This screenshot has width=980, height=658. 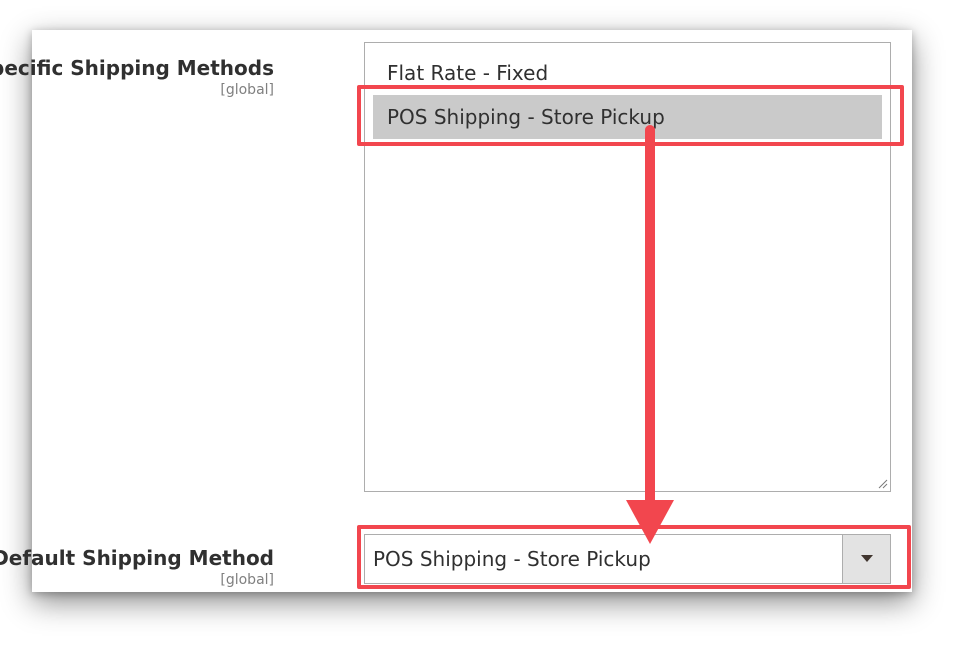 What do you see at coordinates (634, 557) in the screenshot?
I see `highlight-default-select` at bounding box center [634, 557].